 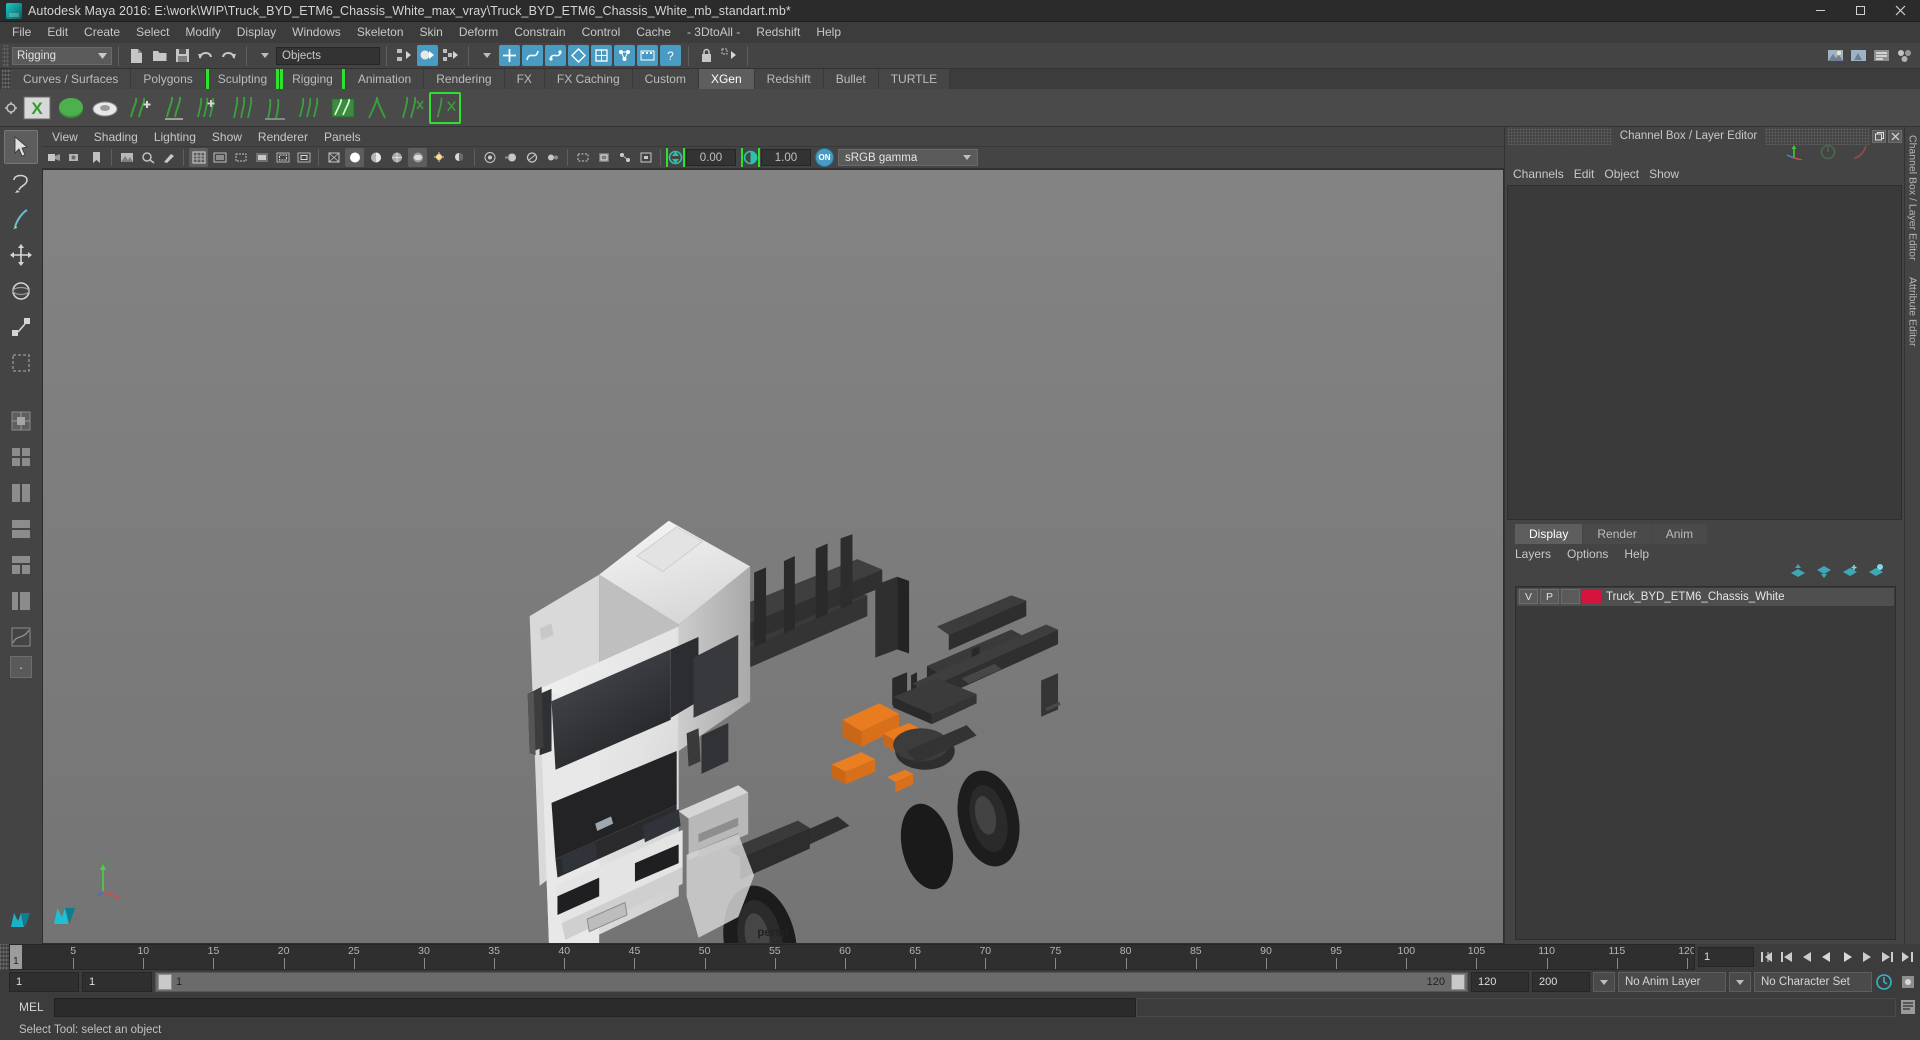 I want to click on depth-of-field-icon, so click(x=552, y=157).